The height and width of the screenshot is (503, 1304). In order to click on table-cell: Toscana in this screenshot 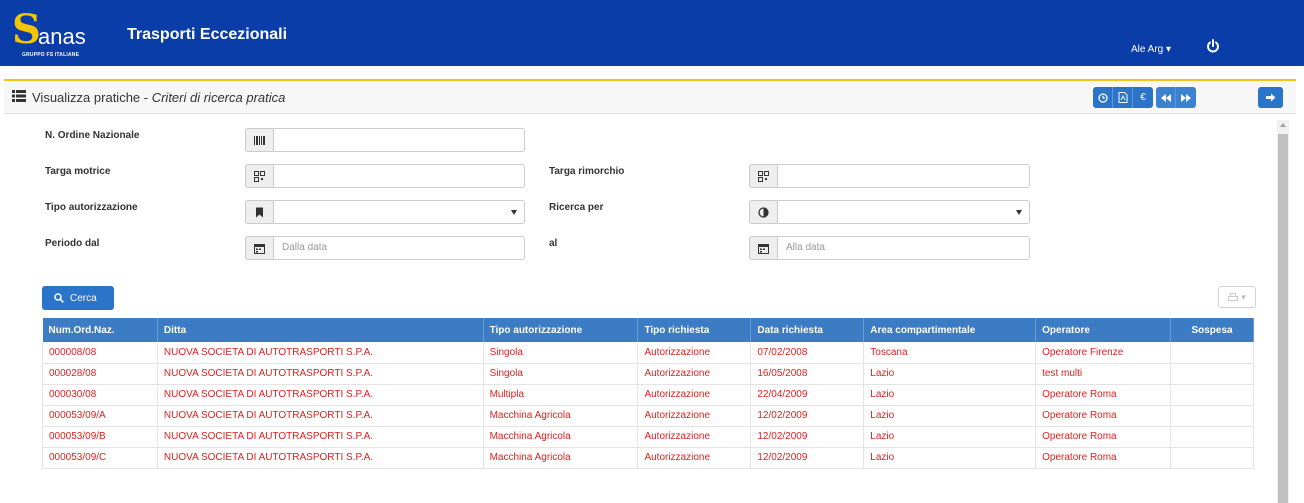, I will do `click(950, 353)`.